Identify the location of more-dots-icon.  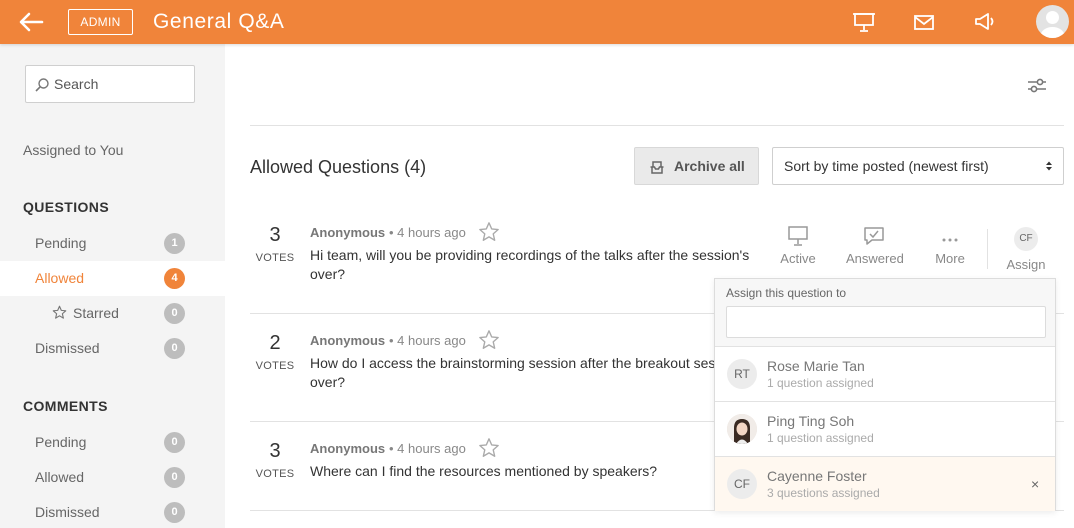
(950, 240).